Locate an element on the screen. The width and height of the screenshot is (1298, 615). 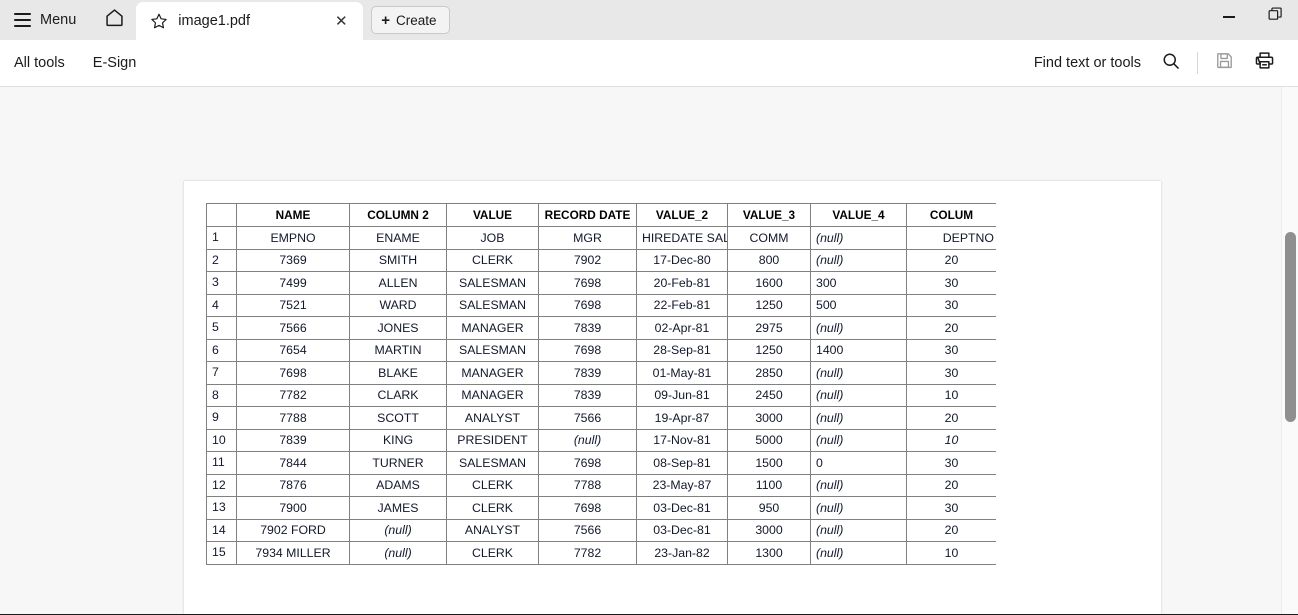
close-icon: ✕ is located at coordinates (341, 21).